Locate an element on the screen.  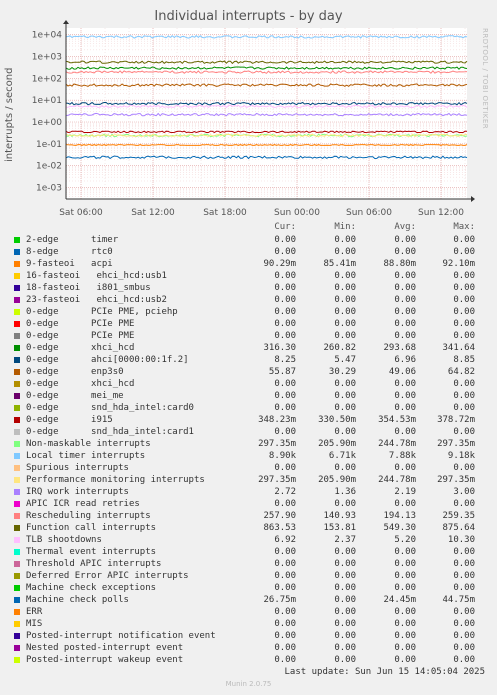
legend-value-cur: 55.87 is located at coordinates (282, 372).